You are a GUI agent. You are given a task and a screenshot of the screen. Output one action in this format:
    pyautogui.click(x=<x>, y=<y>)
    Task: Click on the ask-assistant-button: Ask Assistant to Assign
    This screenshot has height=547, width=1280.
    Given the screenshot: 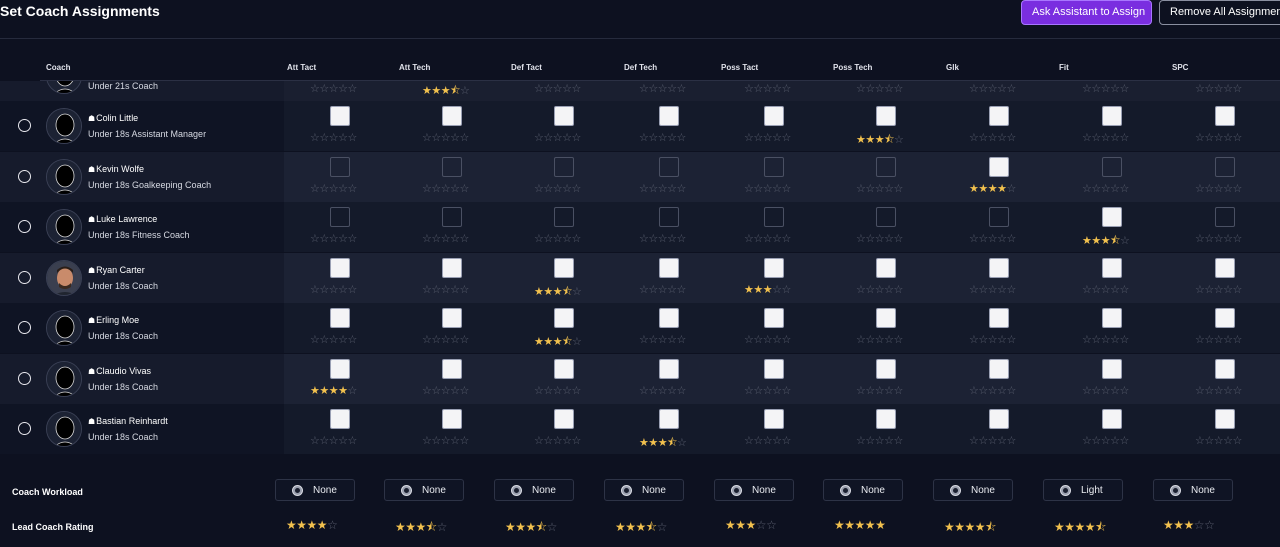 What is the action you would take?
    pyautogui.click(x=1086, y=12)
    